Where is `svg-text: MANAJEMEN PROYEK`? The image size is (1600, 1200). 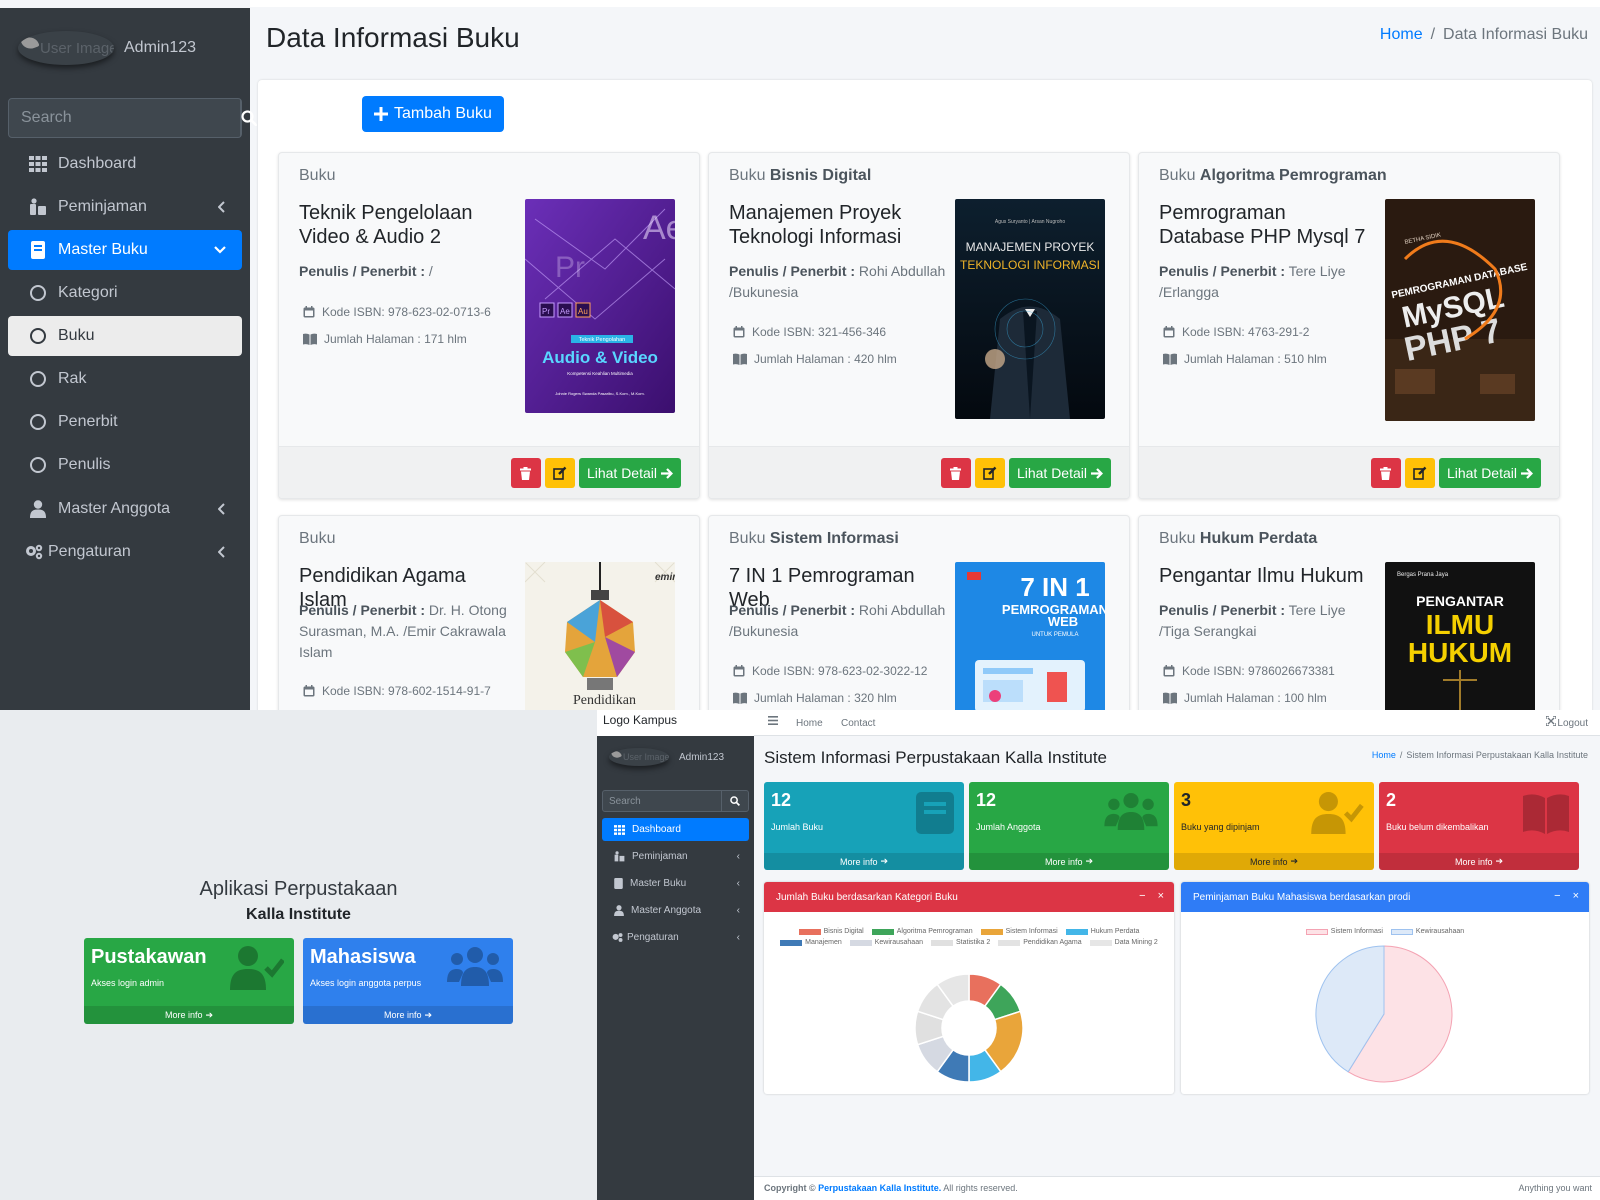 svg-text: MANAJEMEN PROYEK is located at coordinates (1030, 247).